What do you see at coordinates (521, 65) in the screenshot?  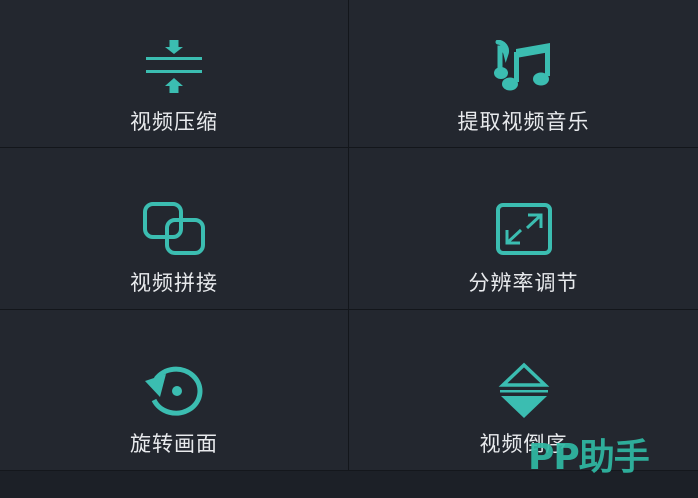 I see `music-note-icon` at bounding box center [521, 65].